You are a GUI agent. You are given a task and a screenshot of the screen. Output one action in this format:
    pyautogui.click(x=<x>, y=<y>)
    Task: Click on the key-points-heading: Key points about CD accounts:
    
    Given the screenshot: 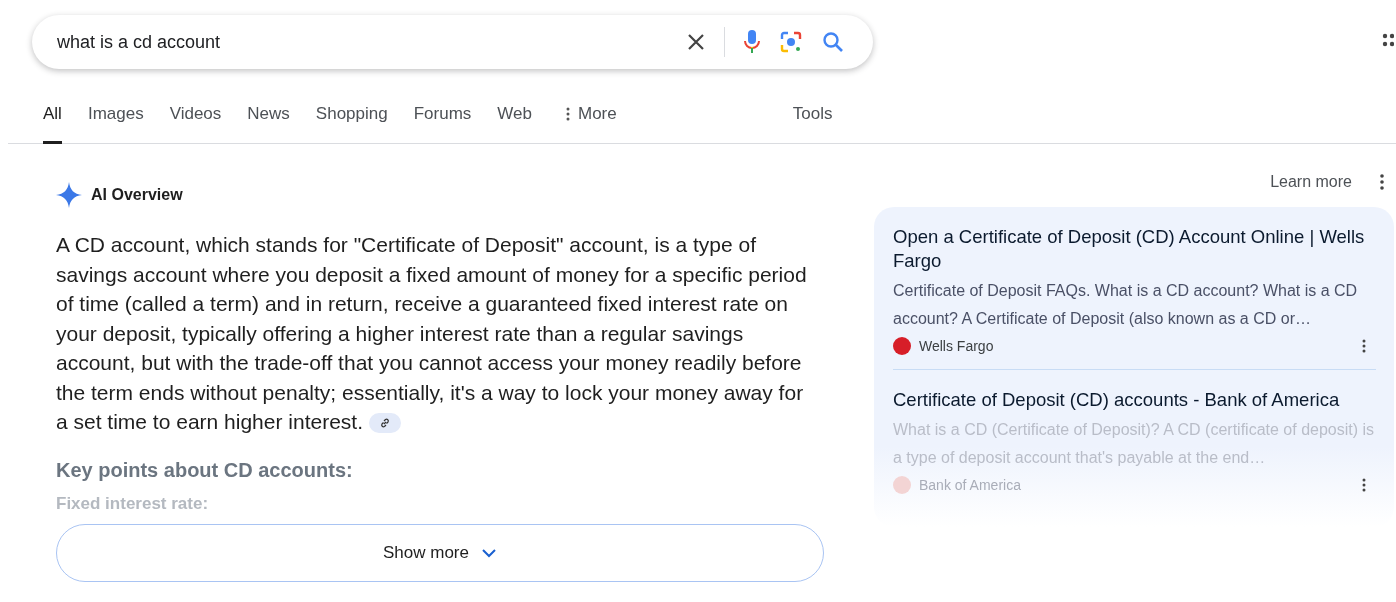 What is the action you would take?
    pyautogui.click(x=205, y=470)
    